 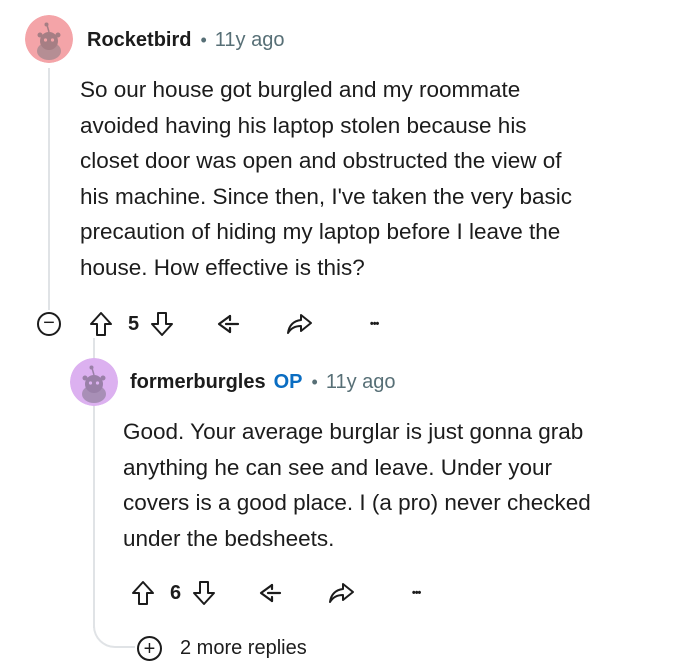 I want to click on comment-line: So our house got burgled and my roommate, so click(x=300, y=89).